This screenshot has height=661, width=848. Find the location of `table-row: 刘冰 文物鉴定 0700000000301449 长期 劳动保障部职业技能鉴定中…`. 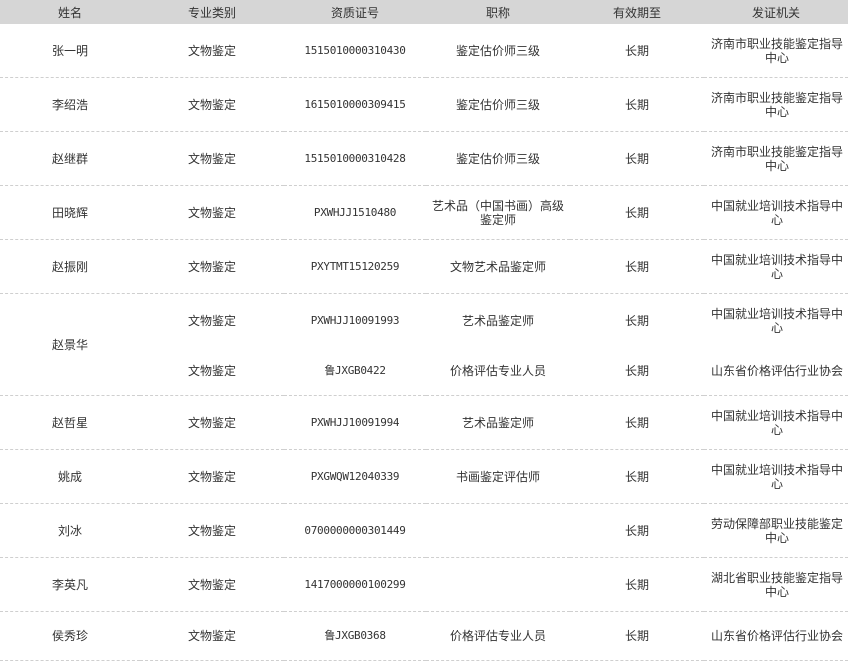

table-row: 刘冰 文物鉴定 0700000000301449 长期 劳动保障部职业技能鉴定中… is located at coordinates (424, 530).